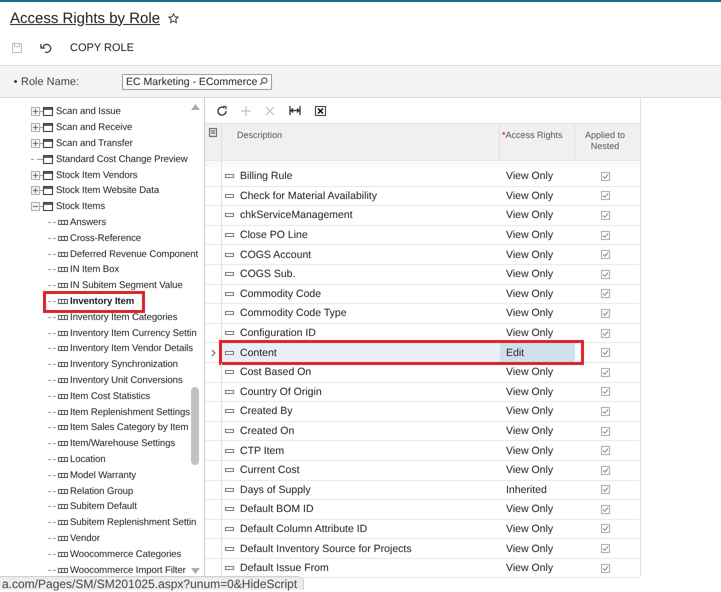  Describe the element at coordinates (270, 470) in the screenshot. I see `table-cell: Current Cost` at that location.